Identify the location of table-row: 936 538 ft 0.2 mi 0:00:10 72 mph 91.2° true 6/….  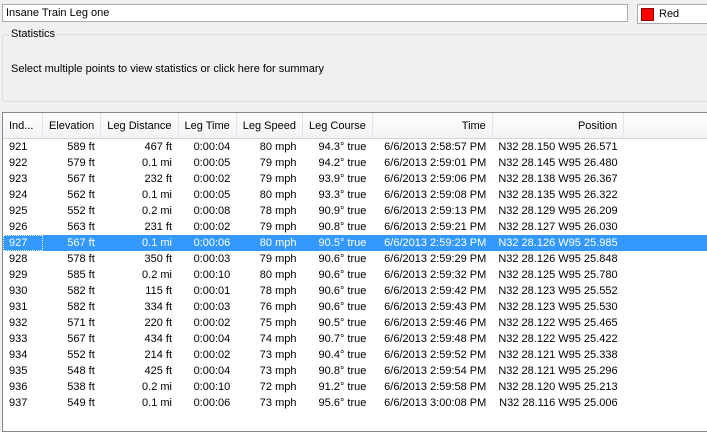
(355, 387).